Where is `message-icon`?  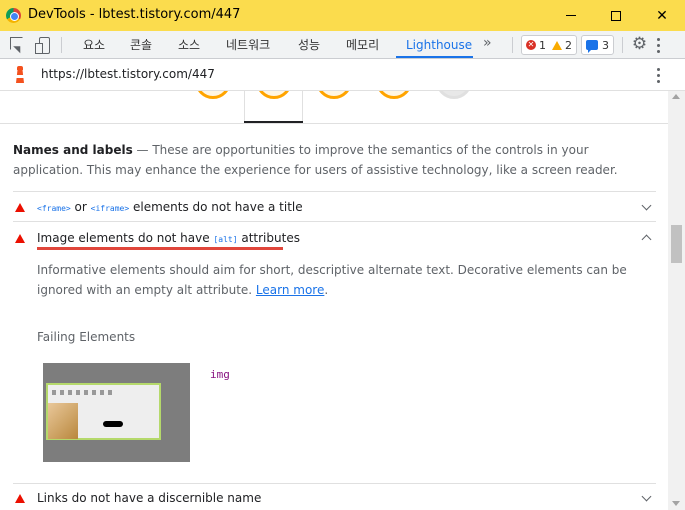 message-icon is located at coordinates (592, 46).